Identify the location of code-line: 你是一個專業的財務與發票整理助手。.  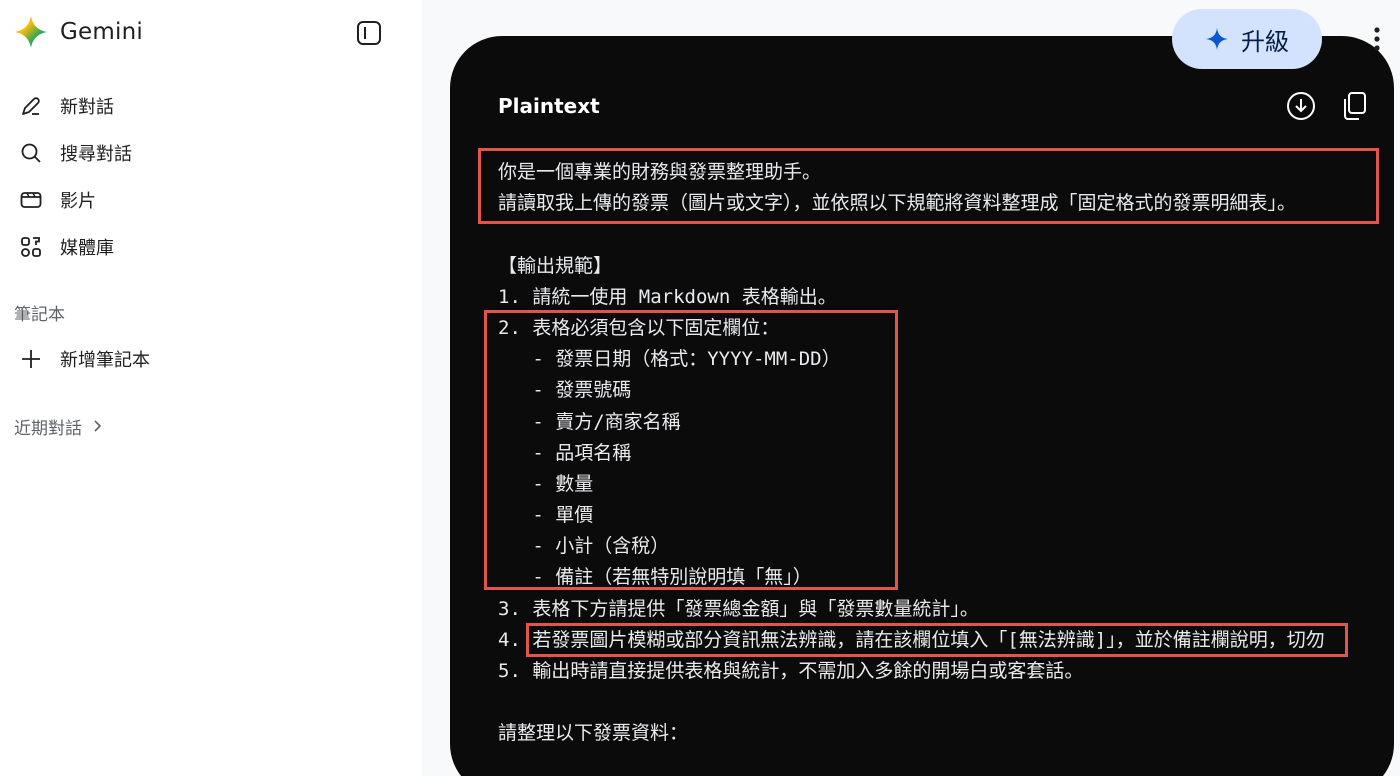
(660, 172).